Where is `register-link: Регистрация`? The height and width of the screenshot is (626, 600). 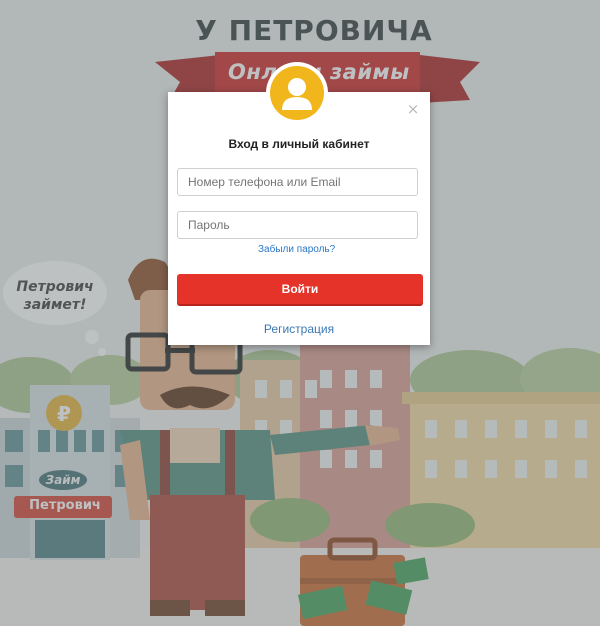
register-link: Регистрация is located at coordinates (299, 329).